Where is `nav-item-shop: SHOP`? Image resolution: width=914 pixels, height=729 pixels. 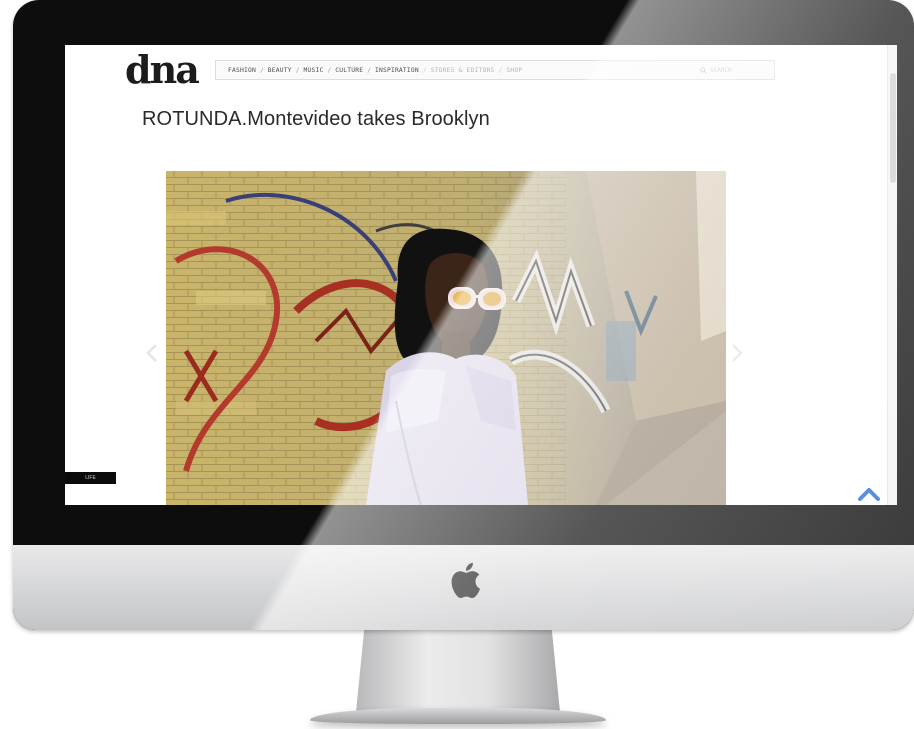
nav-item-shop: SHOP is located at coordinates (514, 70).